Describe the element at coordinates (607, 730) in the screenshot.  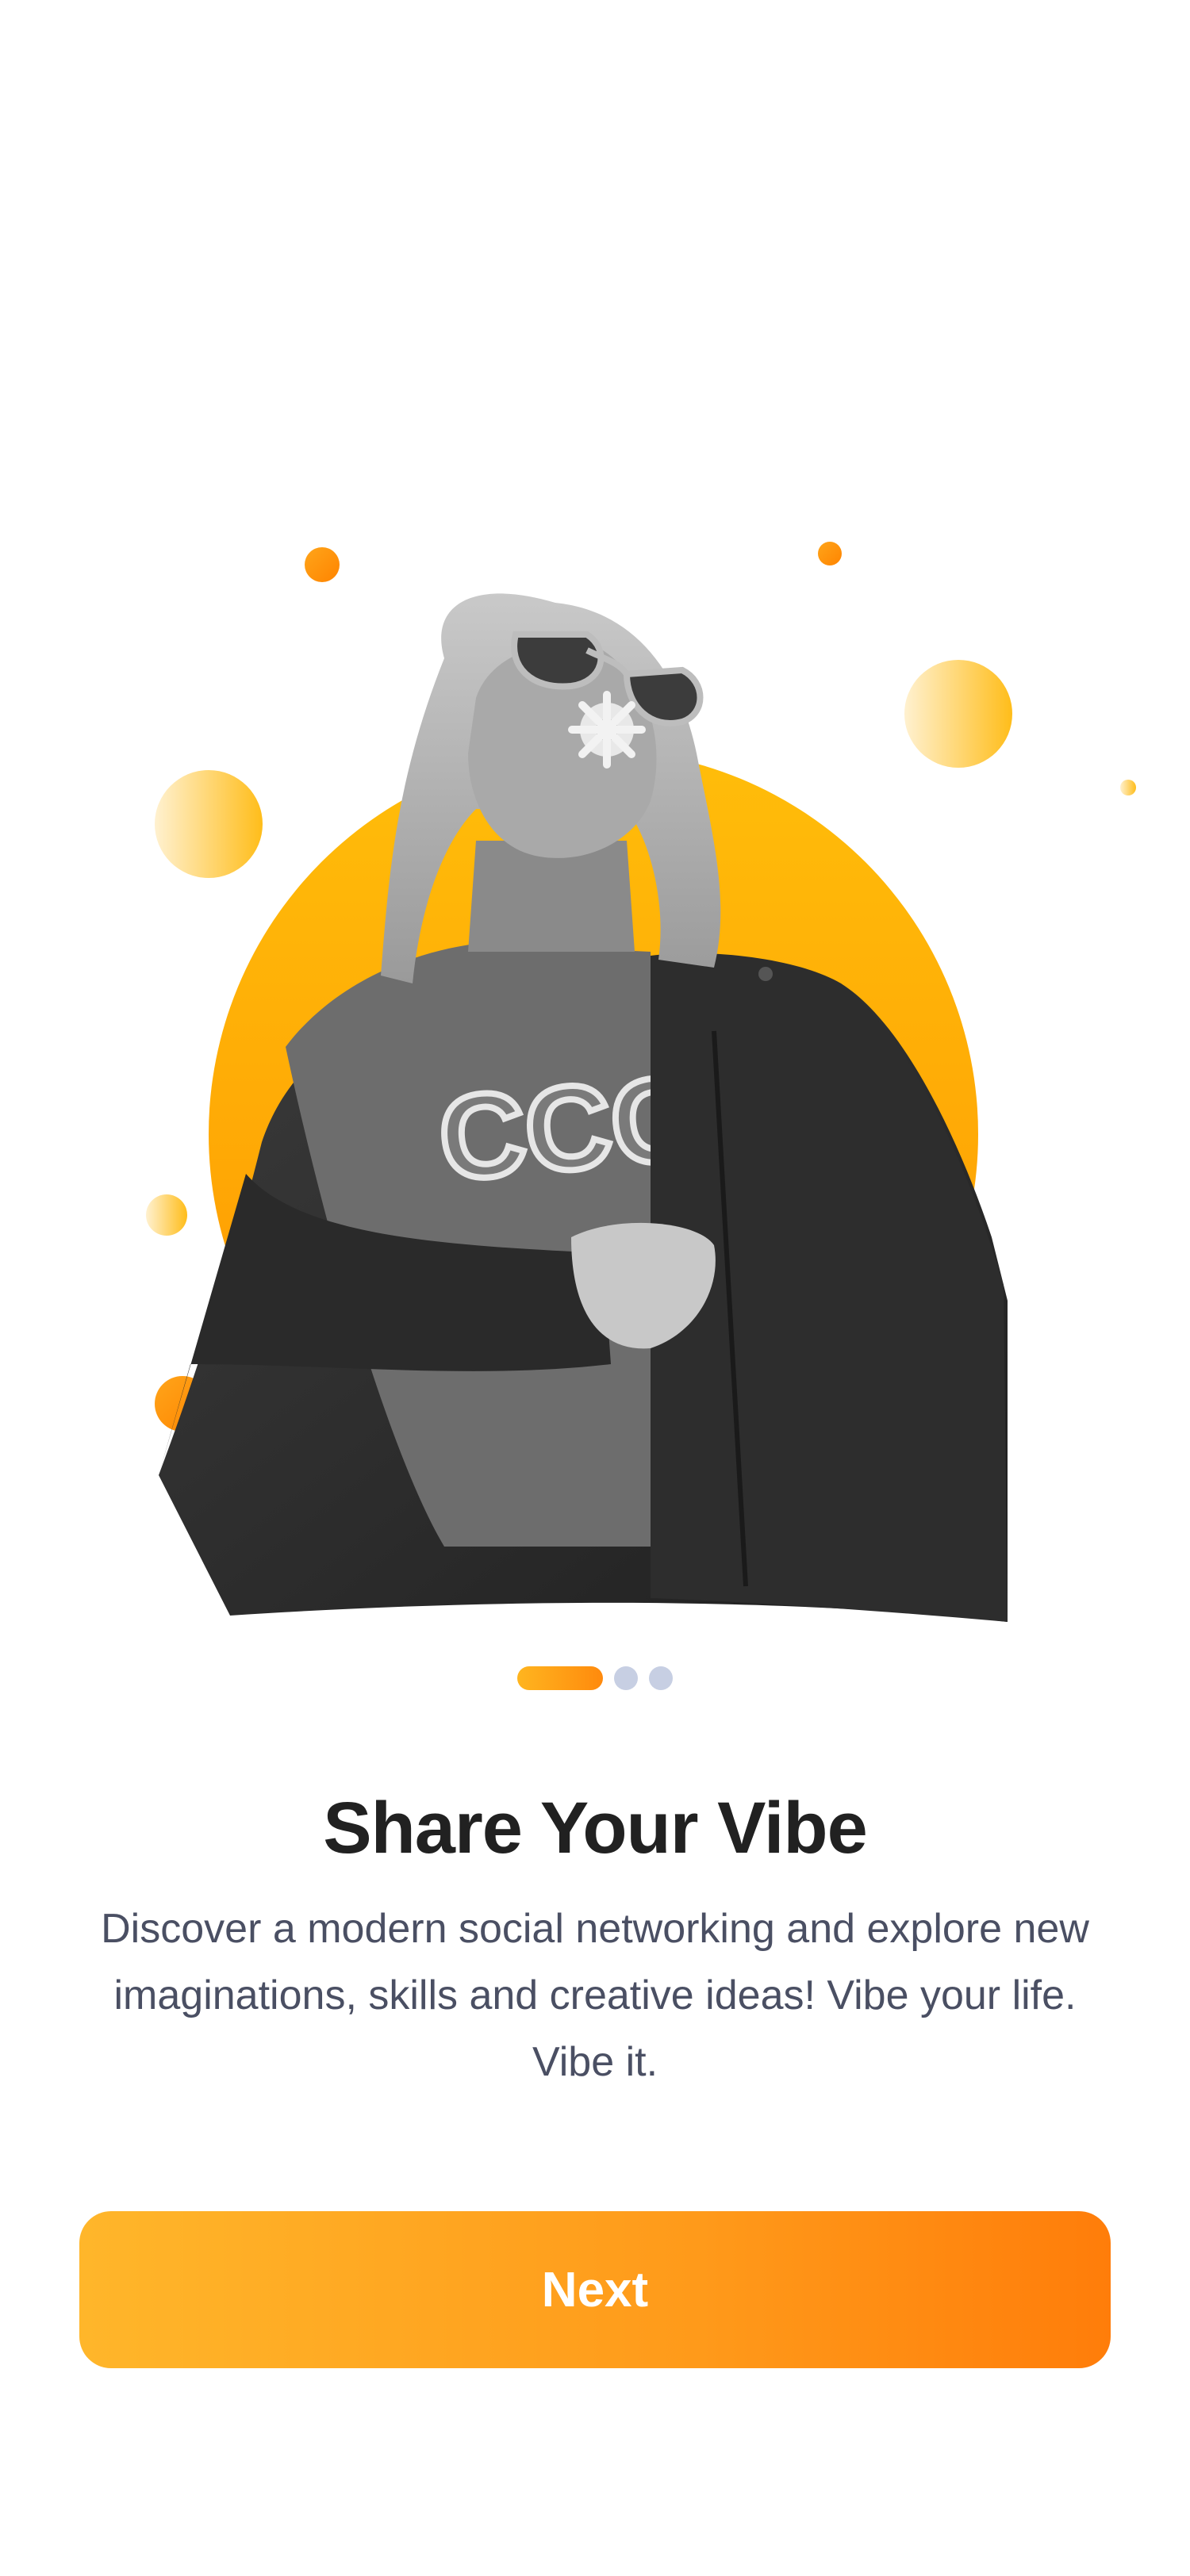
I see `flower-graphic` at that location.